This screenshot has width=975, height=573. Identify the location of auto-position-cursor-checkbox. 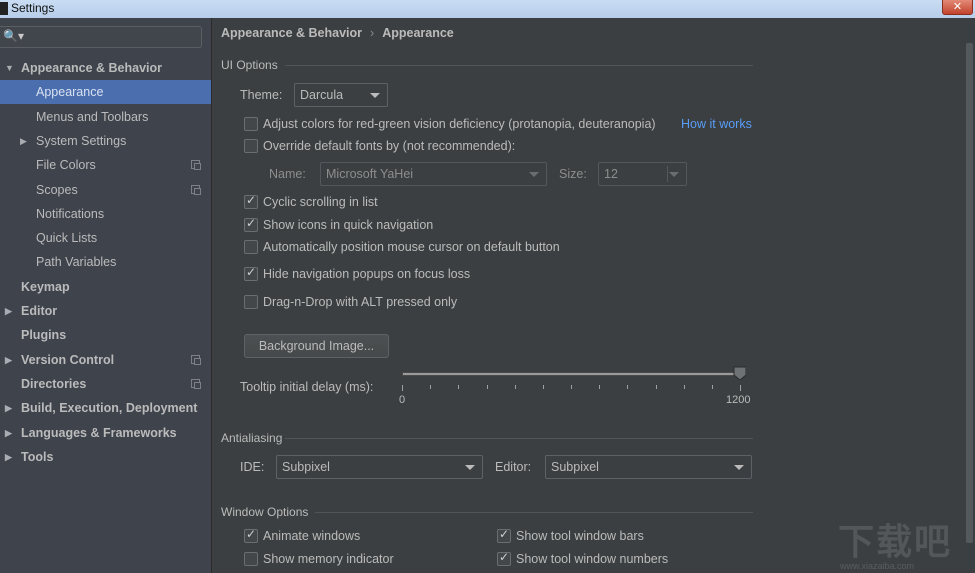
(251, 247).